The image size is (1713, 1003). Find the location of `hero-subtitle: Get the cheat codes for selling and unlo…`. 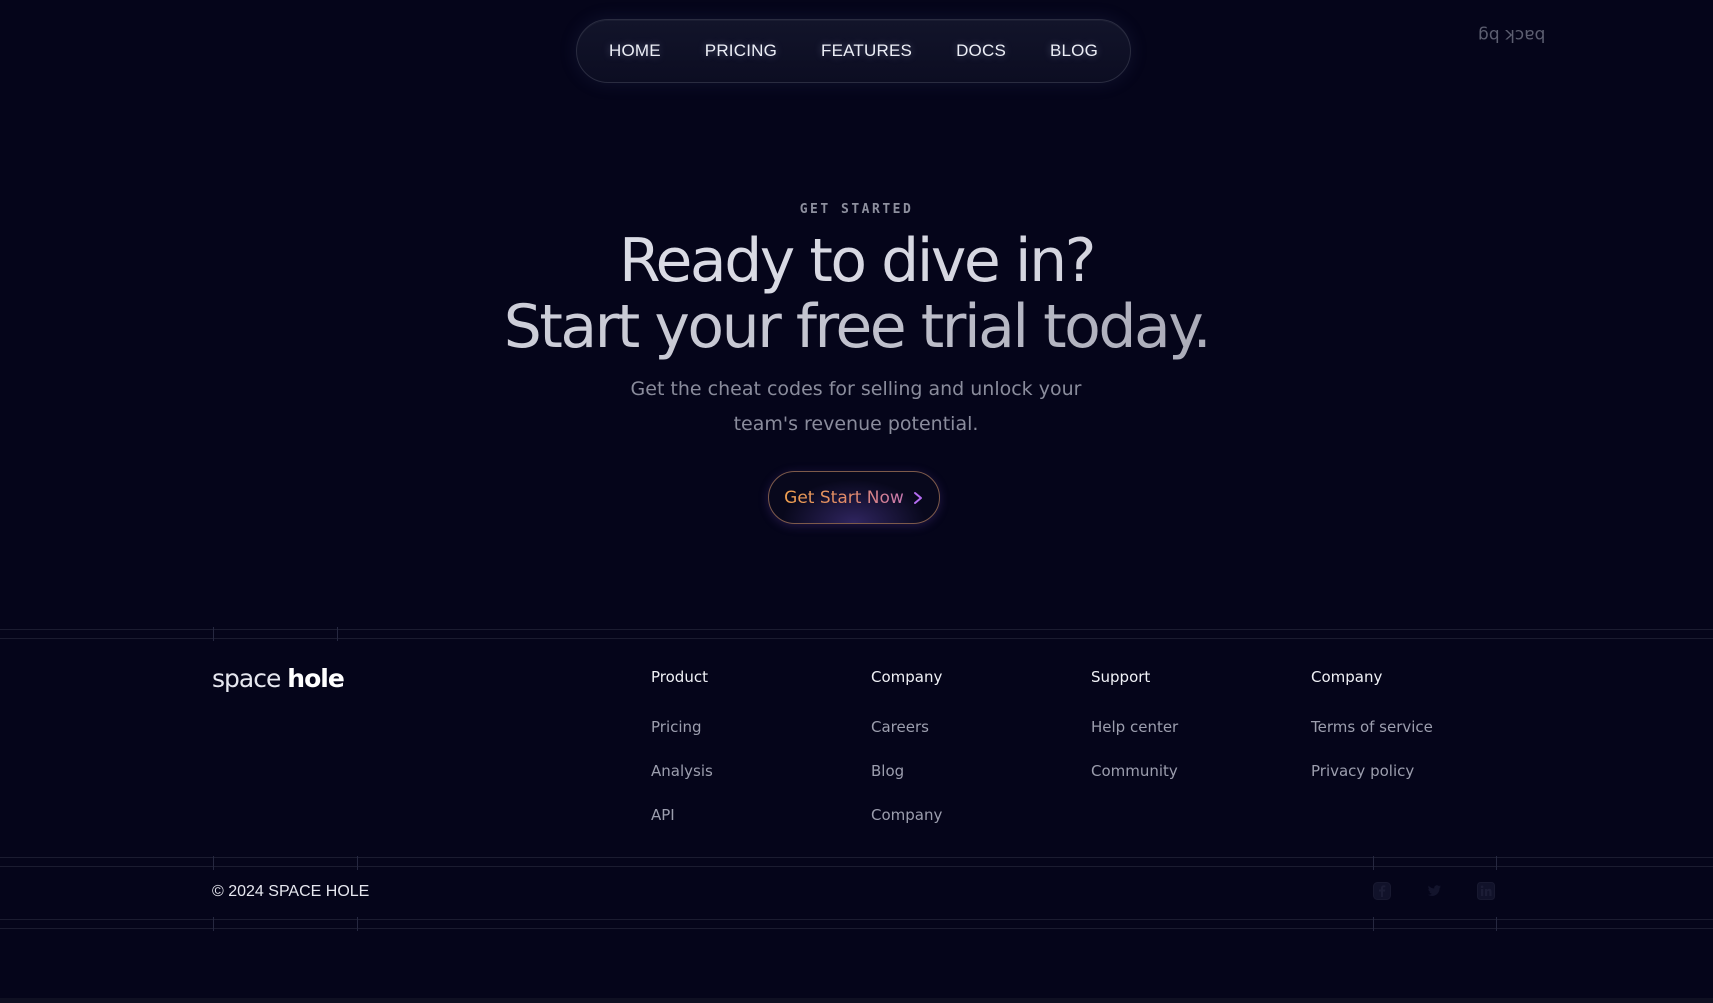

hero-subtitle: Get the cheat codes for selling and unlo… is located at coordinates (856, 406).